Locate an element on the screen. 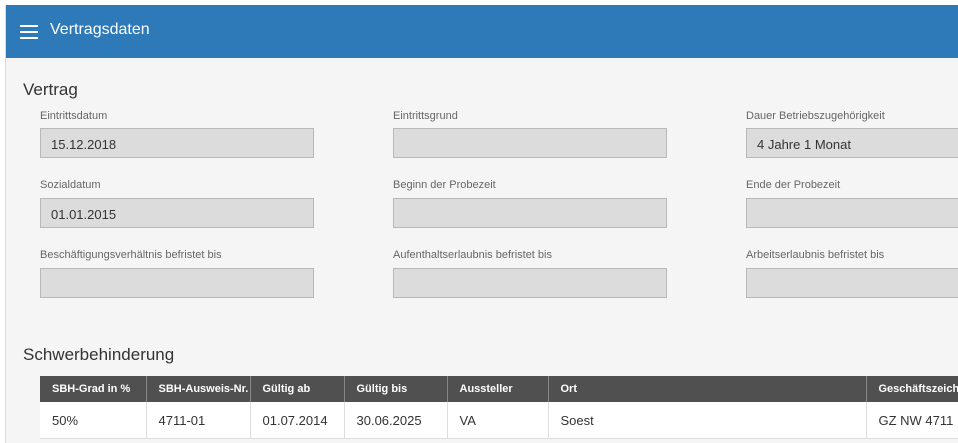 The image size is (958, 443). label-eintrittsdatum: Eintrittsdatum is located at coordinates (74, 116).